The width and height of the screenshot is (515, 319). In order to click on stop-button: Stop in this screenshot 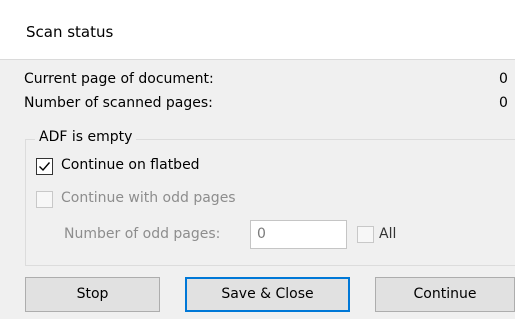, I will do `click(92, 294)`.